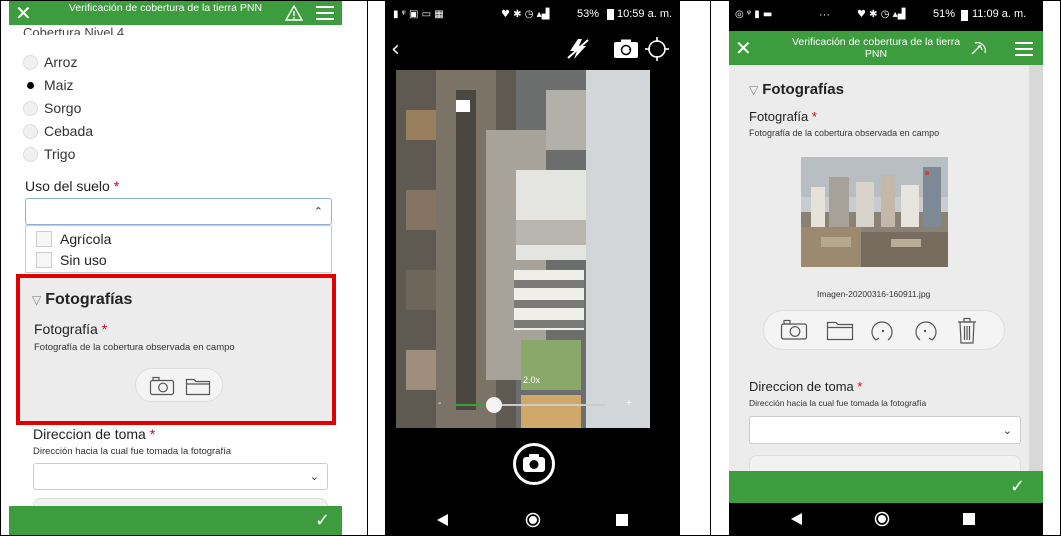 Image resolution: width=1061 pixels, height=536 pixels. What do you see at coordinates (886, 16) in the screenshot?
I see `status-bar: ◎ ᵠ ▮ ▬ ··· ♥ ✱ ◷ ▴▟ 51% 11:09 a. m.` at bounding box center [886, 16].